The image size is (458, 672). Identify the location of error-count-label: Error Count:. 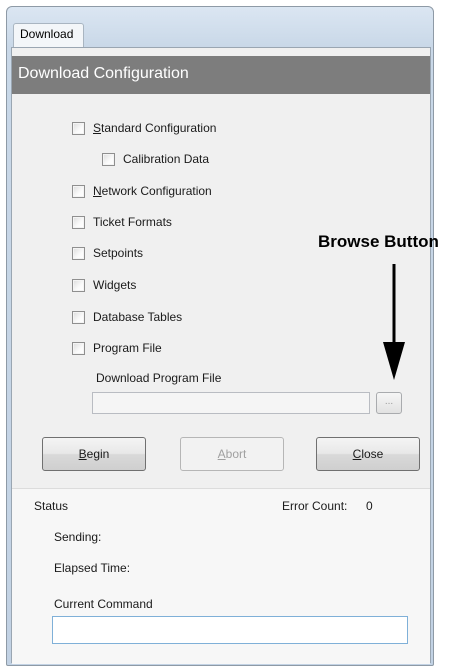
(315, 506).